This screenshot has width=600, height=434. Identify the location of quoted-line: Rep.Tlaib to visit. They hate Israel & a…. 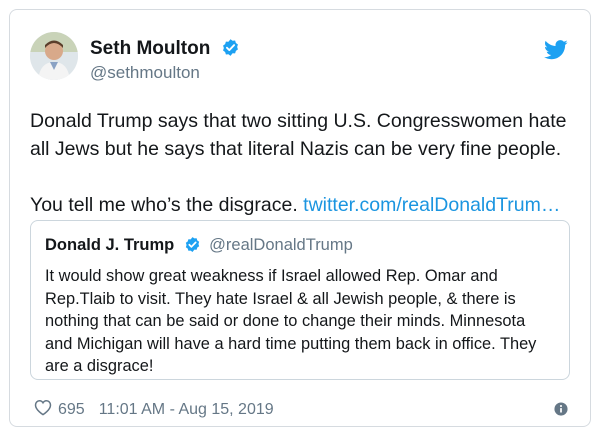
(280, 298).